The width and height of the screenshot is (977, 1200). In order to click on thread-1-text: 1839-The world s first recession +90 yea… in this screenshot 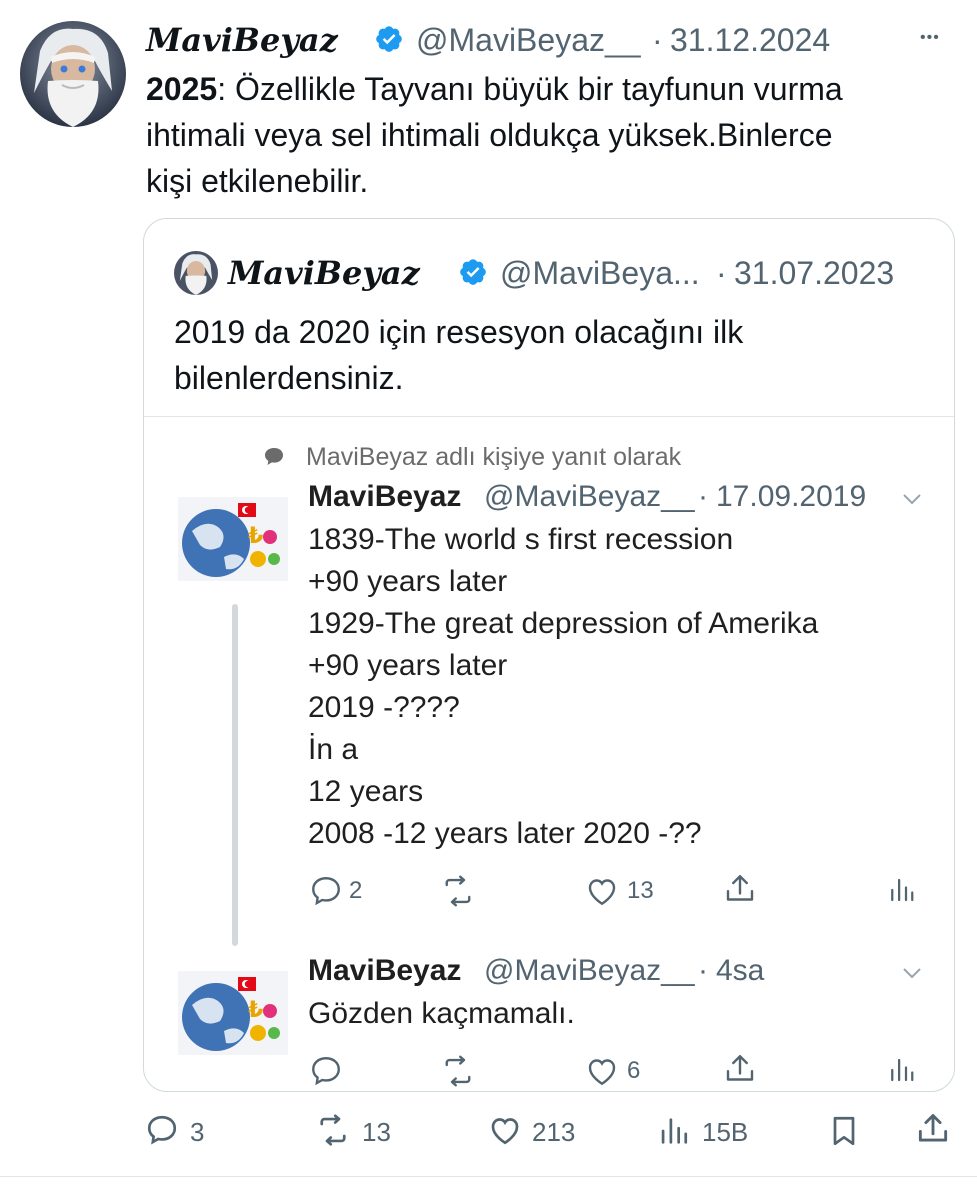, I will do `click(563, 687)`.